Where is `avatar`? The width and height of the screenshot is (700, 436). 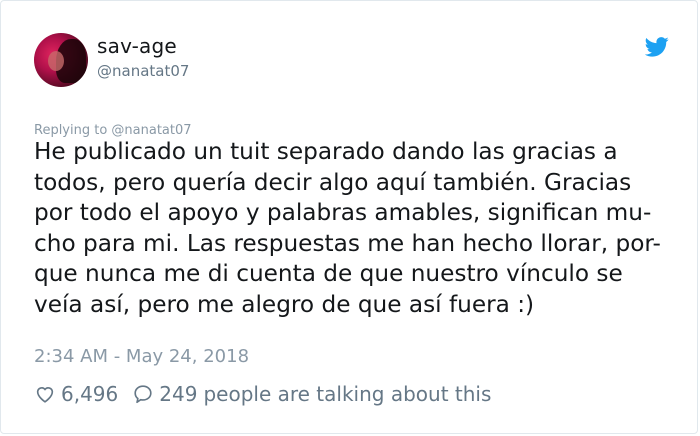
avatar is located at coordinates (61, 60).